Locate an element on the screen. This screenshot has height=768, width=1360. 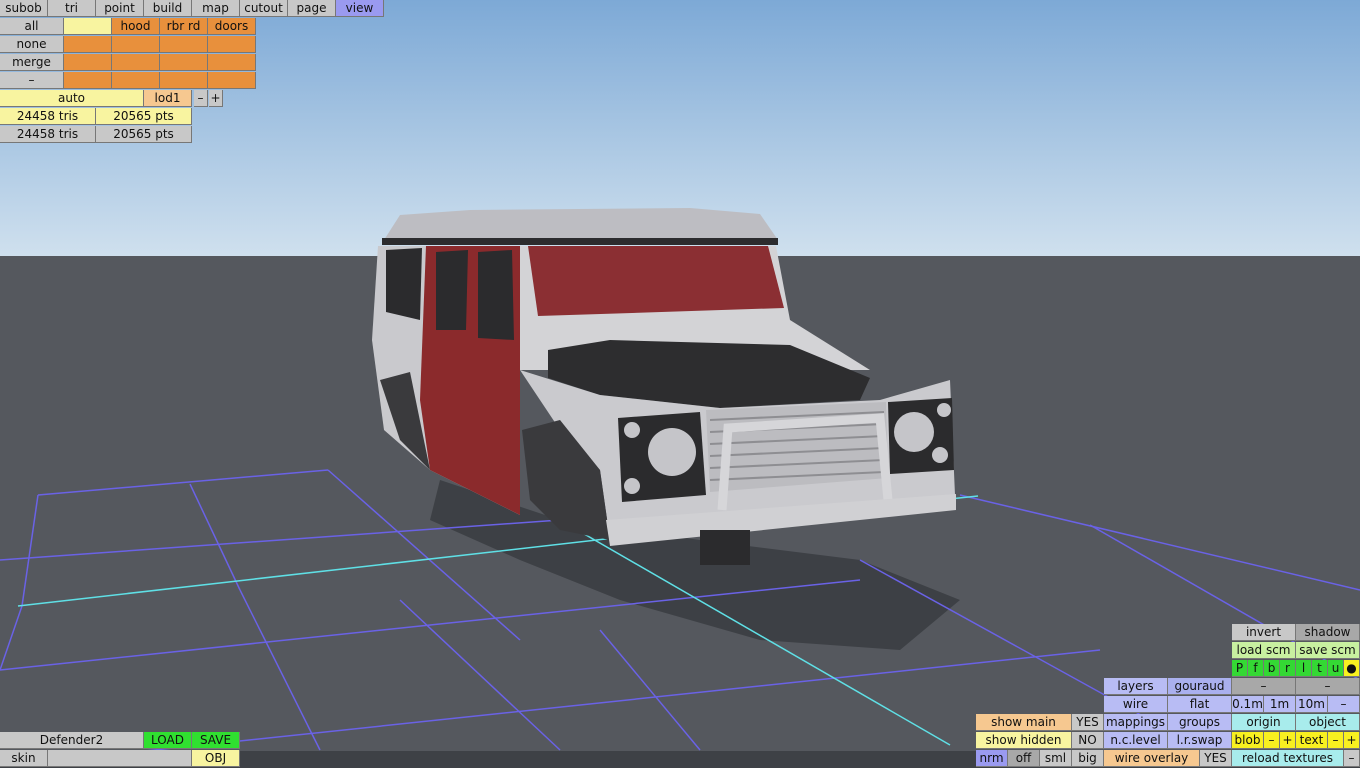
normals-nrm-button: nrm is located at coordinates (992, 758).